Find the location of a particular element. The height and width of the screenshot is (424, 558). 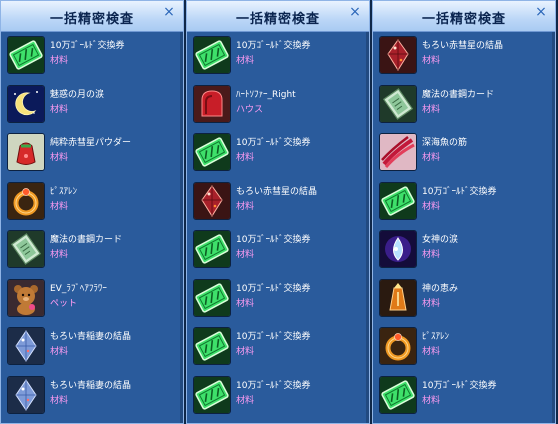

list-item: 神の恵み 材料 is located at coordinates (464, 299).